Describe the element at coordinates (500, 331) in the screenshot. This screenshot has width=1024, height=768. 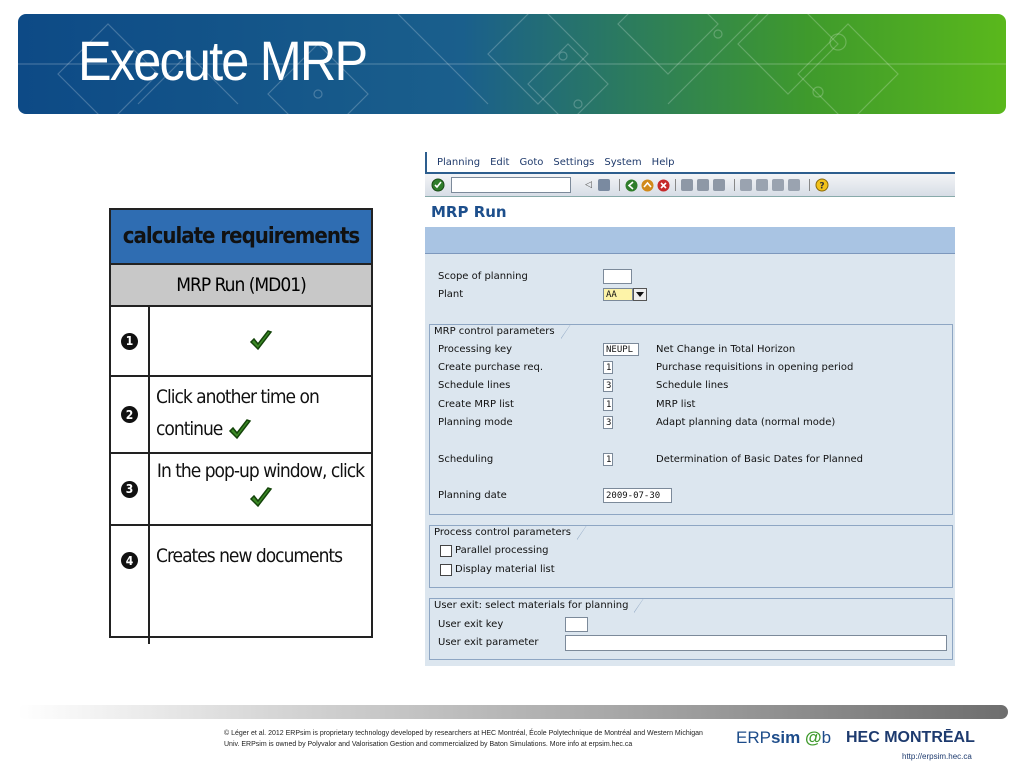
I see `group-title: MRP control parameters` at that location.